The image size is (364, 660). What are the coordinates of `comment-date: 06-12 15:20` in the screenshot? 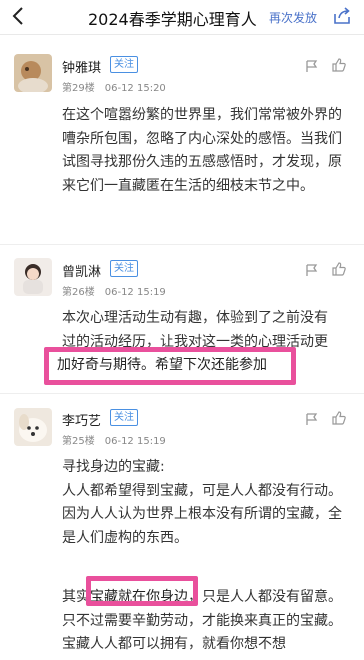 It's located at (135, 88).